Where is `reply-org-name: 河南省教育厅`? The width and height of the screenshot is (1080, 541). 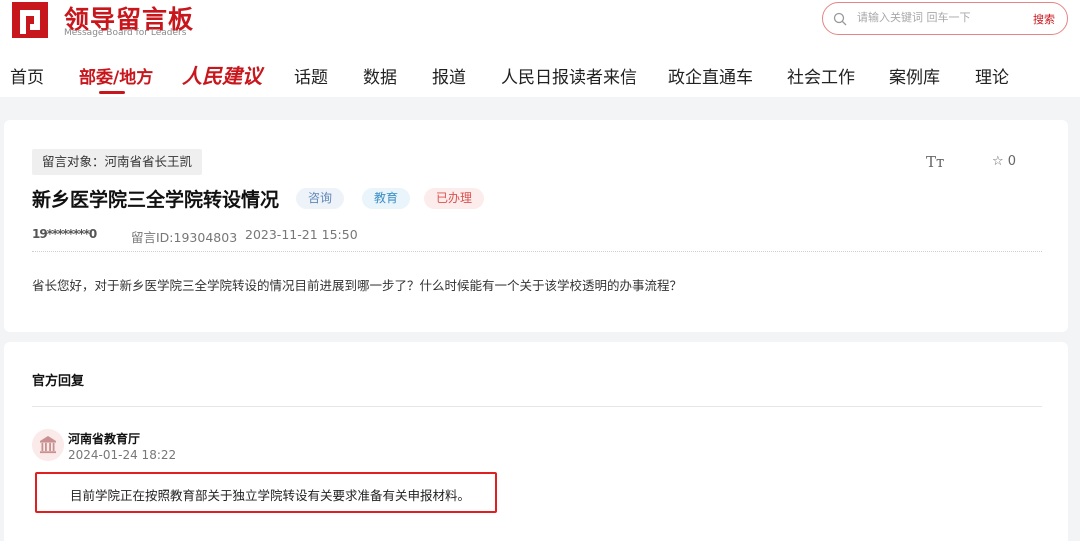 reply-org-name: 河南省教育厅 is located at coordinates (104, 439).